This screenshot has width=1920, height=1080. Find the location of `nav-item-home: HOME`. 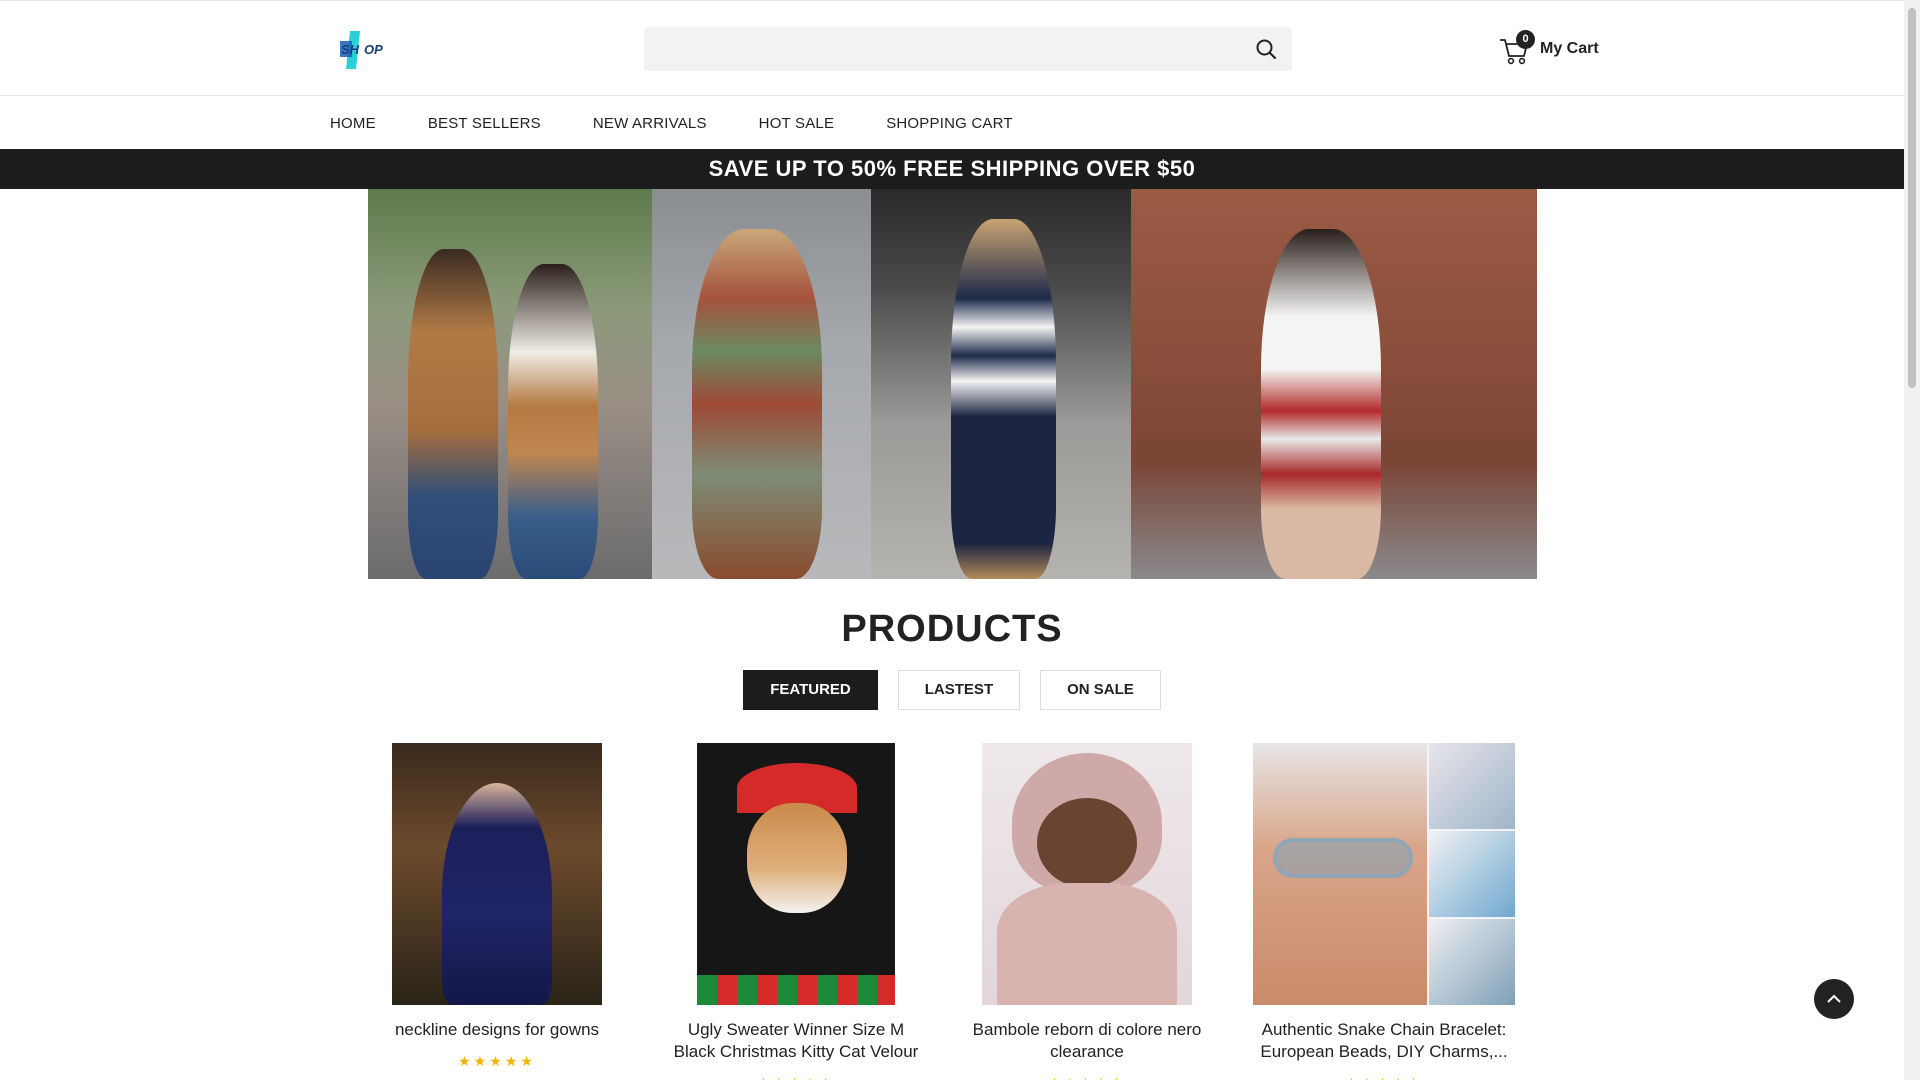

nav-item-home: HOME is located at coordinates (353, 123).